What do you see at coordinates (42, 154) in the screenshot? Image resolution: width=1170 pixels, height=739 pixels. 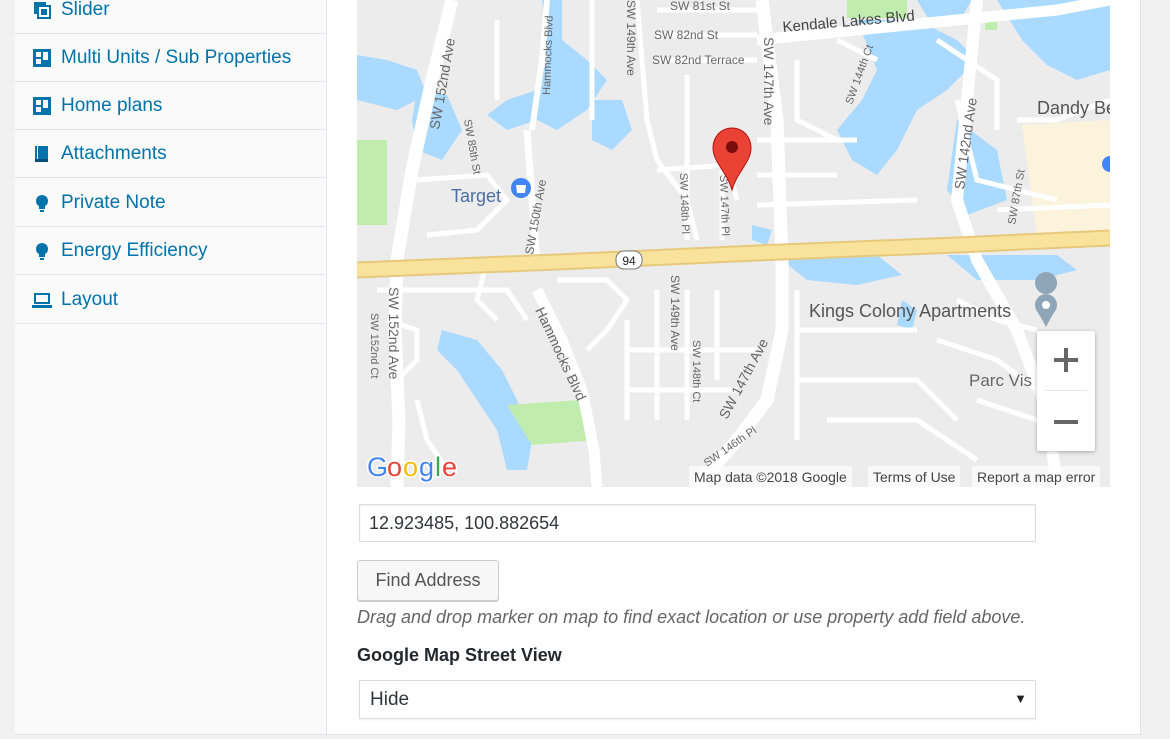 I see `book-icon` at bounding box center [42, 154].